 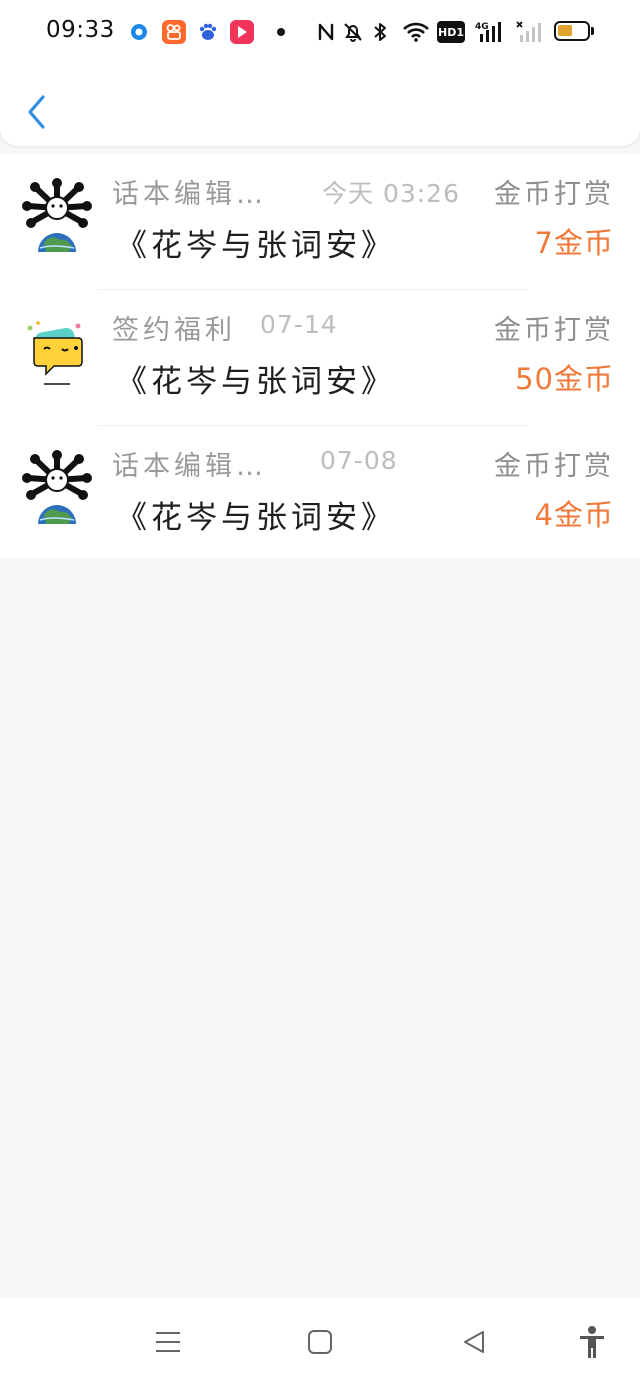 What do you see at coordinates (451, 32) in the screenshot?
I see `hd-badge: HD1` at bounding box center [451, 32].